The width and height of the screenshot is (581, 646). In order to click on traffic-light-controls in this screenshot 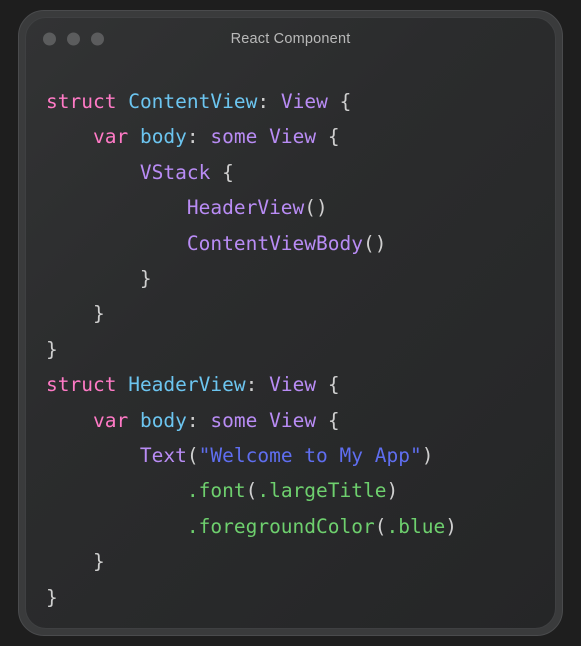, I will do `click(73, 39)`.